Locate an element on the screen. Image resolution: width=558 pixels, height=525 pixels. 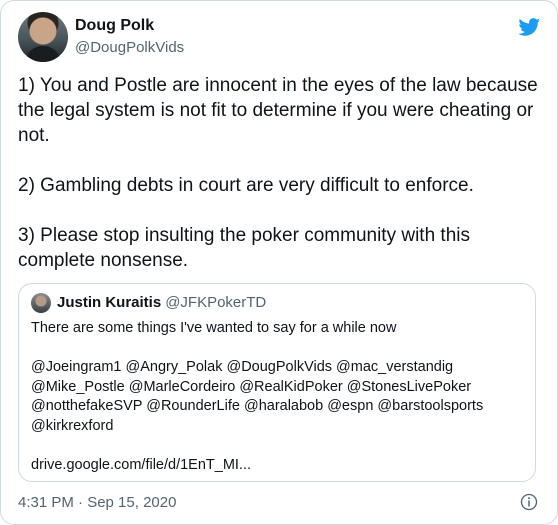
quoted-author: Justin Kuraitis @JFKPokerTD is located at coordinates (161, 303).